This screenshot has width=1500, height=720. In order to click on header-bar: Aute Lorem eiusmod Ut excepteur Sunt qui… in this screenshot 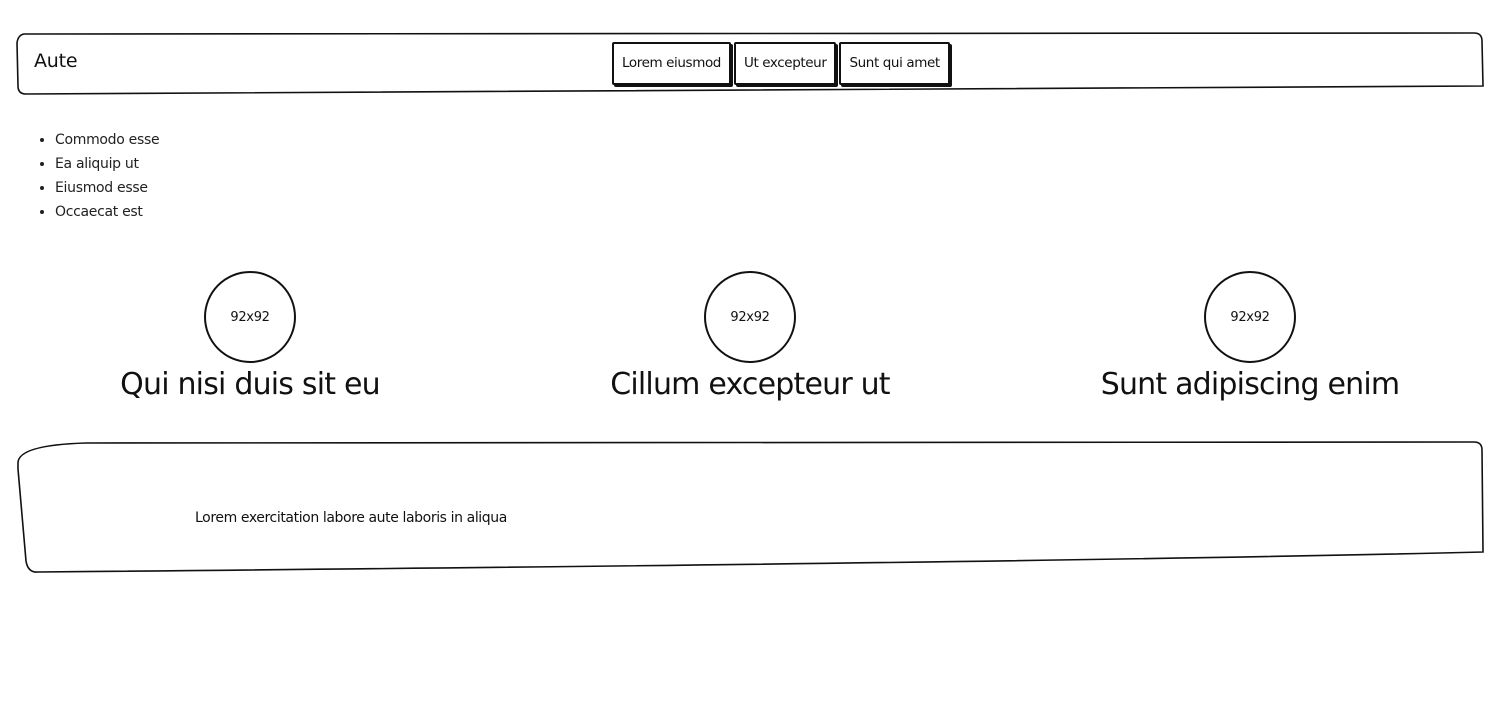, I will do `click(750, 63)`.